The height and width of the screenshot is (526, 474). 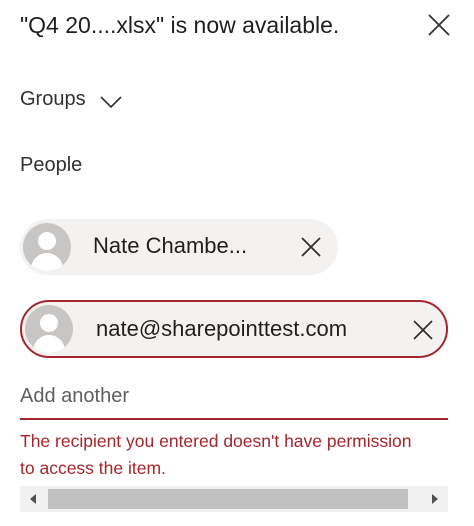 I want to click on triangle-left-icon, so click(x=33, y=499).